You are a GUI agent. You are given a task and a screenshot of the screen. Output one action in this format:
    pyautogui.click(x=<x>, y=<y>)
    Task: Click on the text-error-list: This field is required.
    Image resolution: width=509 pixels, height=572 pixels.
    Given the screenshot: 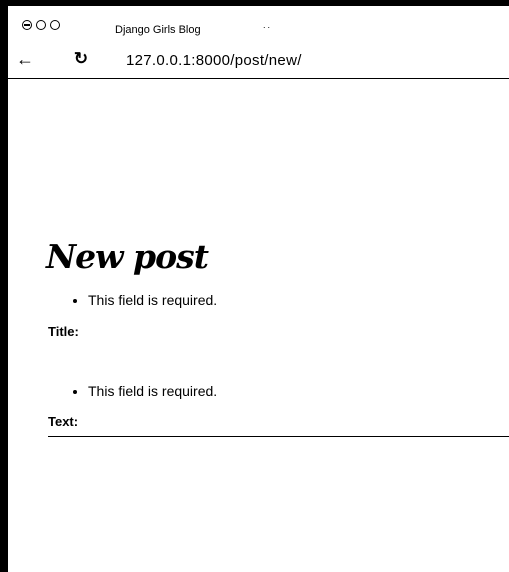 What is the action you would take?
    pyautogui.click(x=132, y=391)
    